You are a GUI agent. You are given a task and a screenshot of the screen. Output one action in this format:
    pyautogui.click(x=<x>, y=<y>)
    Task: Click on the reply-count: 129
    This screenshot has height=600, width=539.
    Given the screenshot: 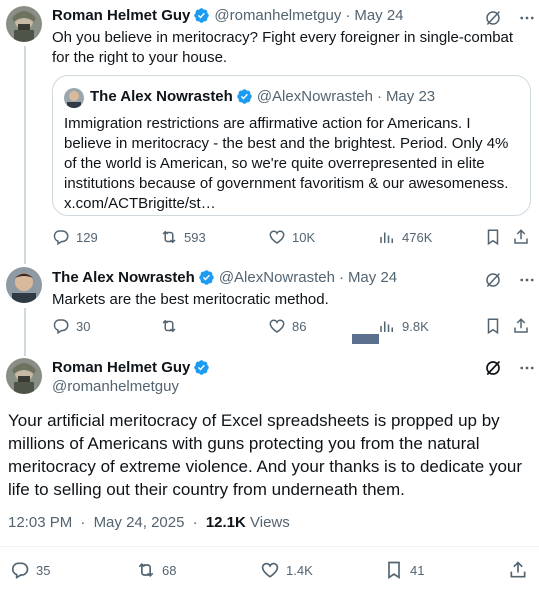 What is the action you would take?
    pyautogui.click(x=87, y=237)
    